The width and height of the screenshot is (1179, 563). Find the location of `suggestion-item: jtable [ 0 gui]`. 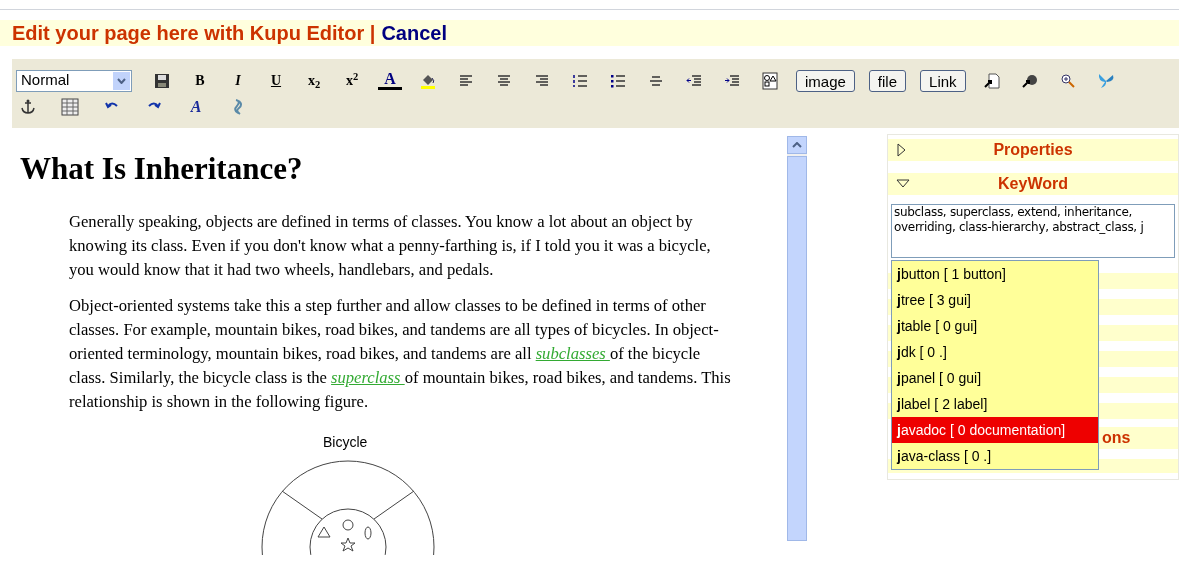

suggestion-item: jtable [ 0 gui] is located at coordinates (995, 326).